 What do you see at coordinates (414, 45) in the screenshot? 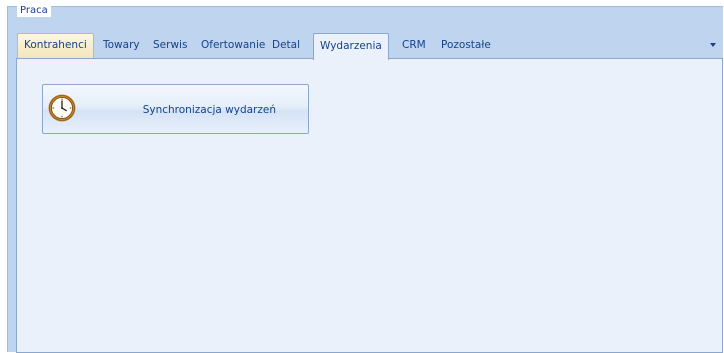
I see `tab-crm: CRM` at bounding box center [414, 45].